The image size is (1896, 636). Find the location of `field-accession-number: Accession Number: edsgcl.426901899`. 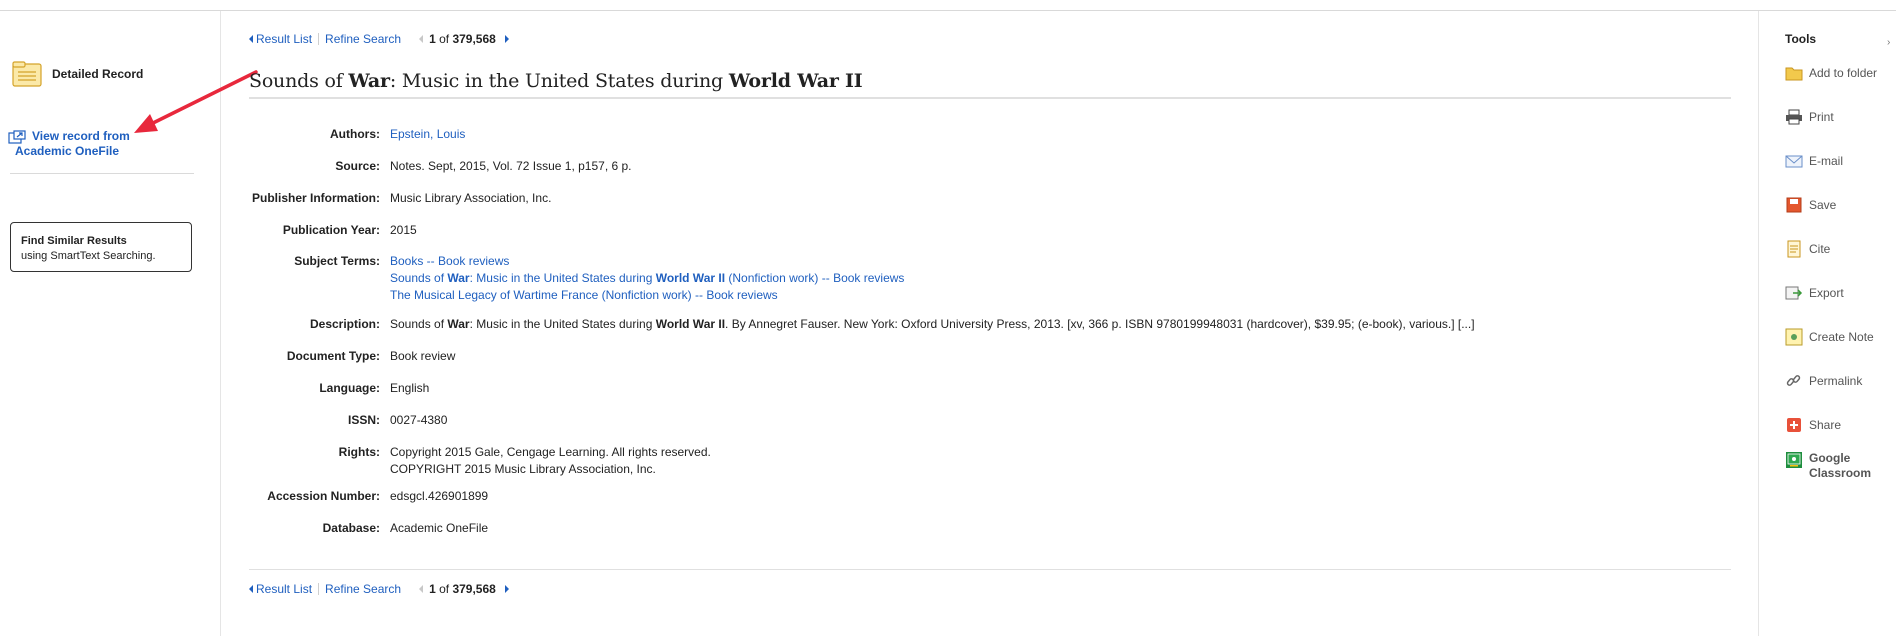

field-accession-number: Accession Number: edsgcl.426901899 is located at coordinates (378, 496).